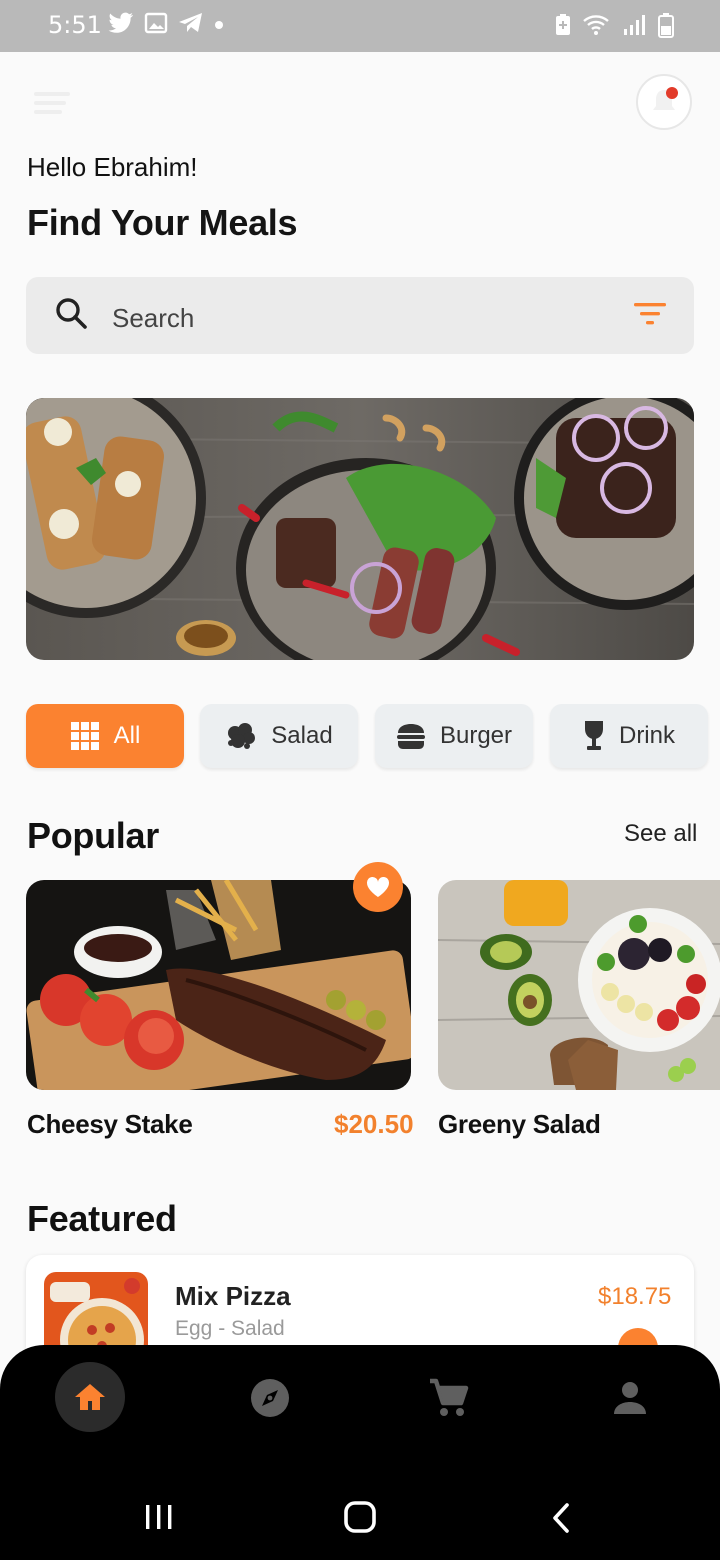 This screenshot has height=1560, width=720. Describe the element at coordinates (230, 1328) in the screenshot. I see `featured-item-subtitle: Egg - Salad` at that location.